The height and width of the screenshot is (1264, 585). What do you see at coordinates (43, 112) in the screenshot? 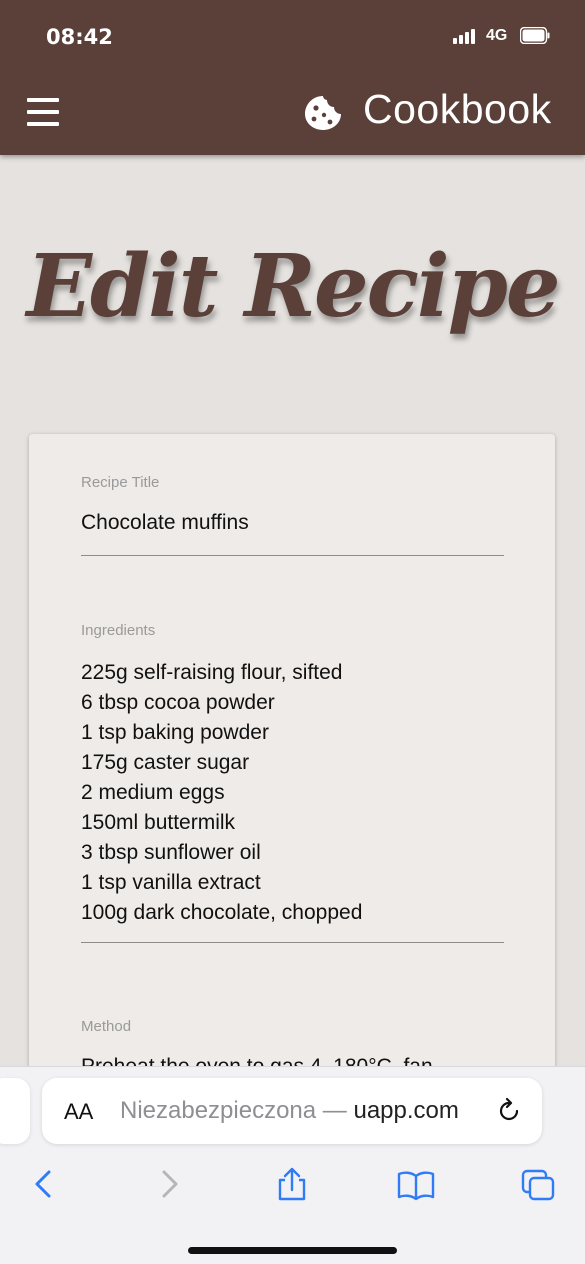
I see `hamburger-menu-icon` at bounding box center [43, 112].